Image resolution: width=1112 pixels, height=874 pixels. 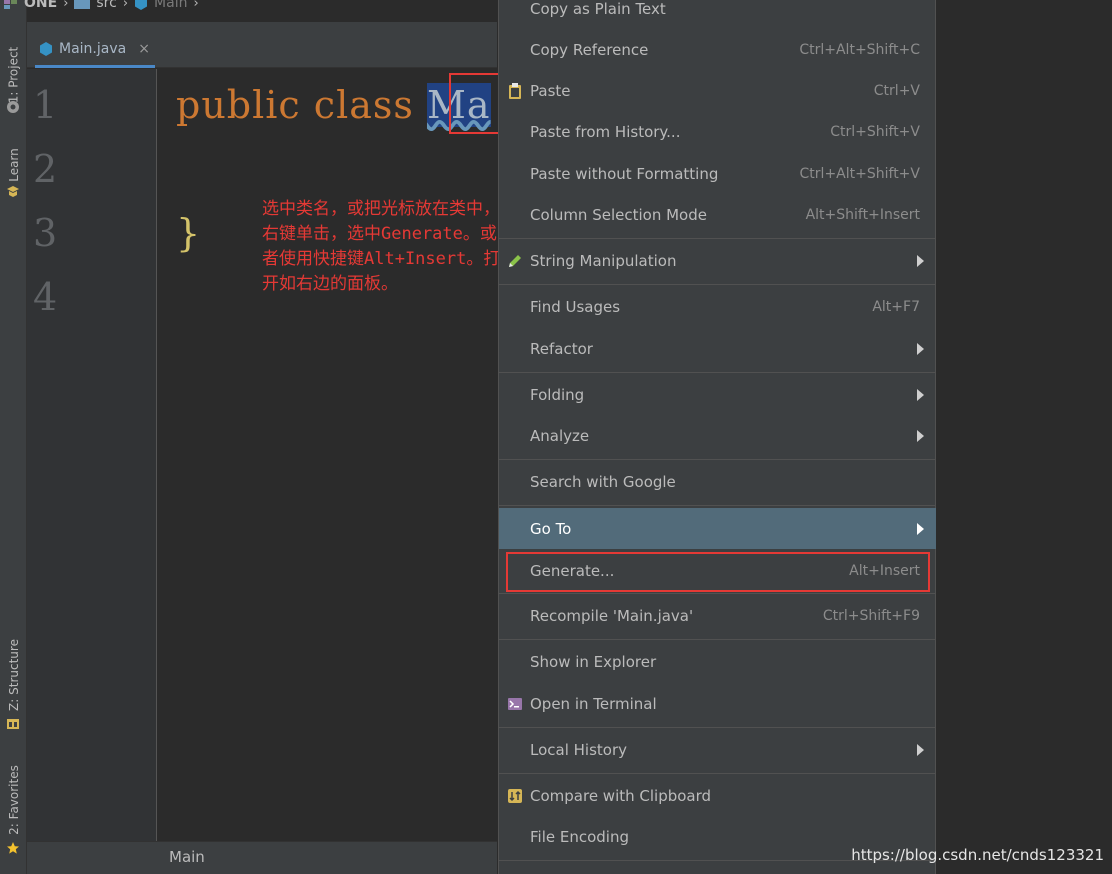 I want to click on menu-item-show-in-explorer: Show in Explorer, so click(x=717, y=662).